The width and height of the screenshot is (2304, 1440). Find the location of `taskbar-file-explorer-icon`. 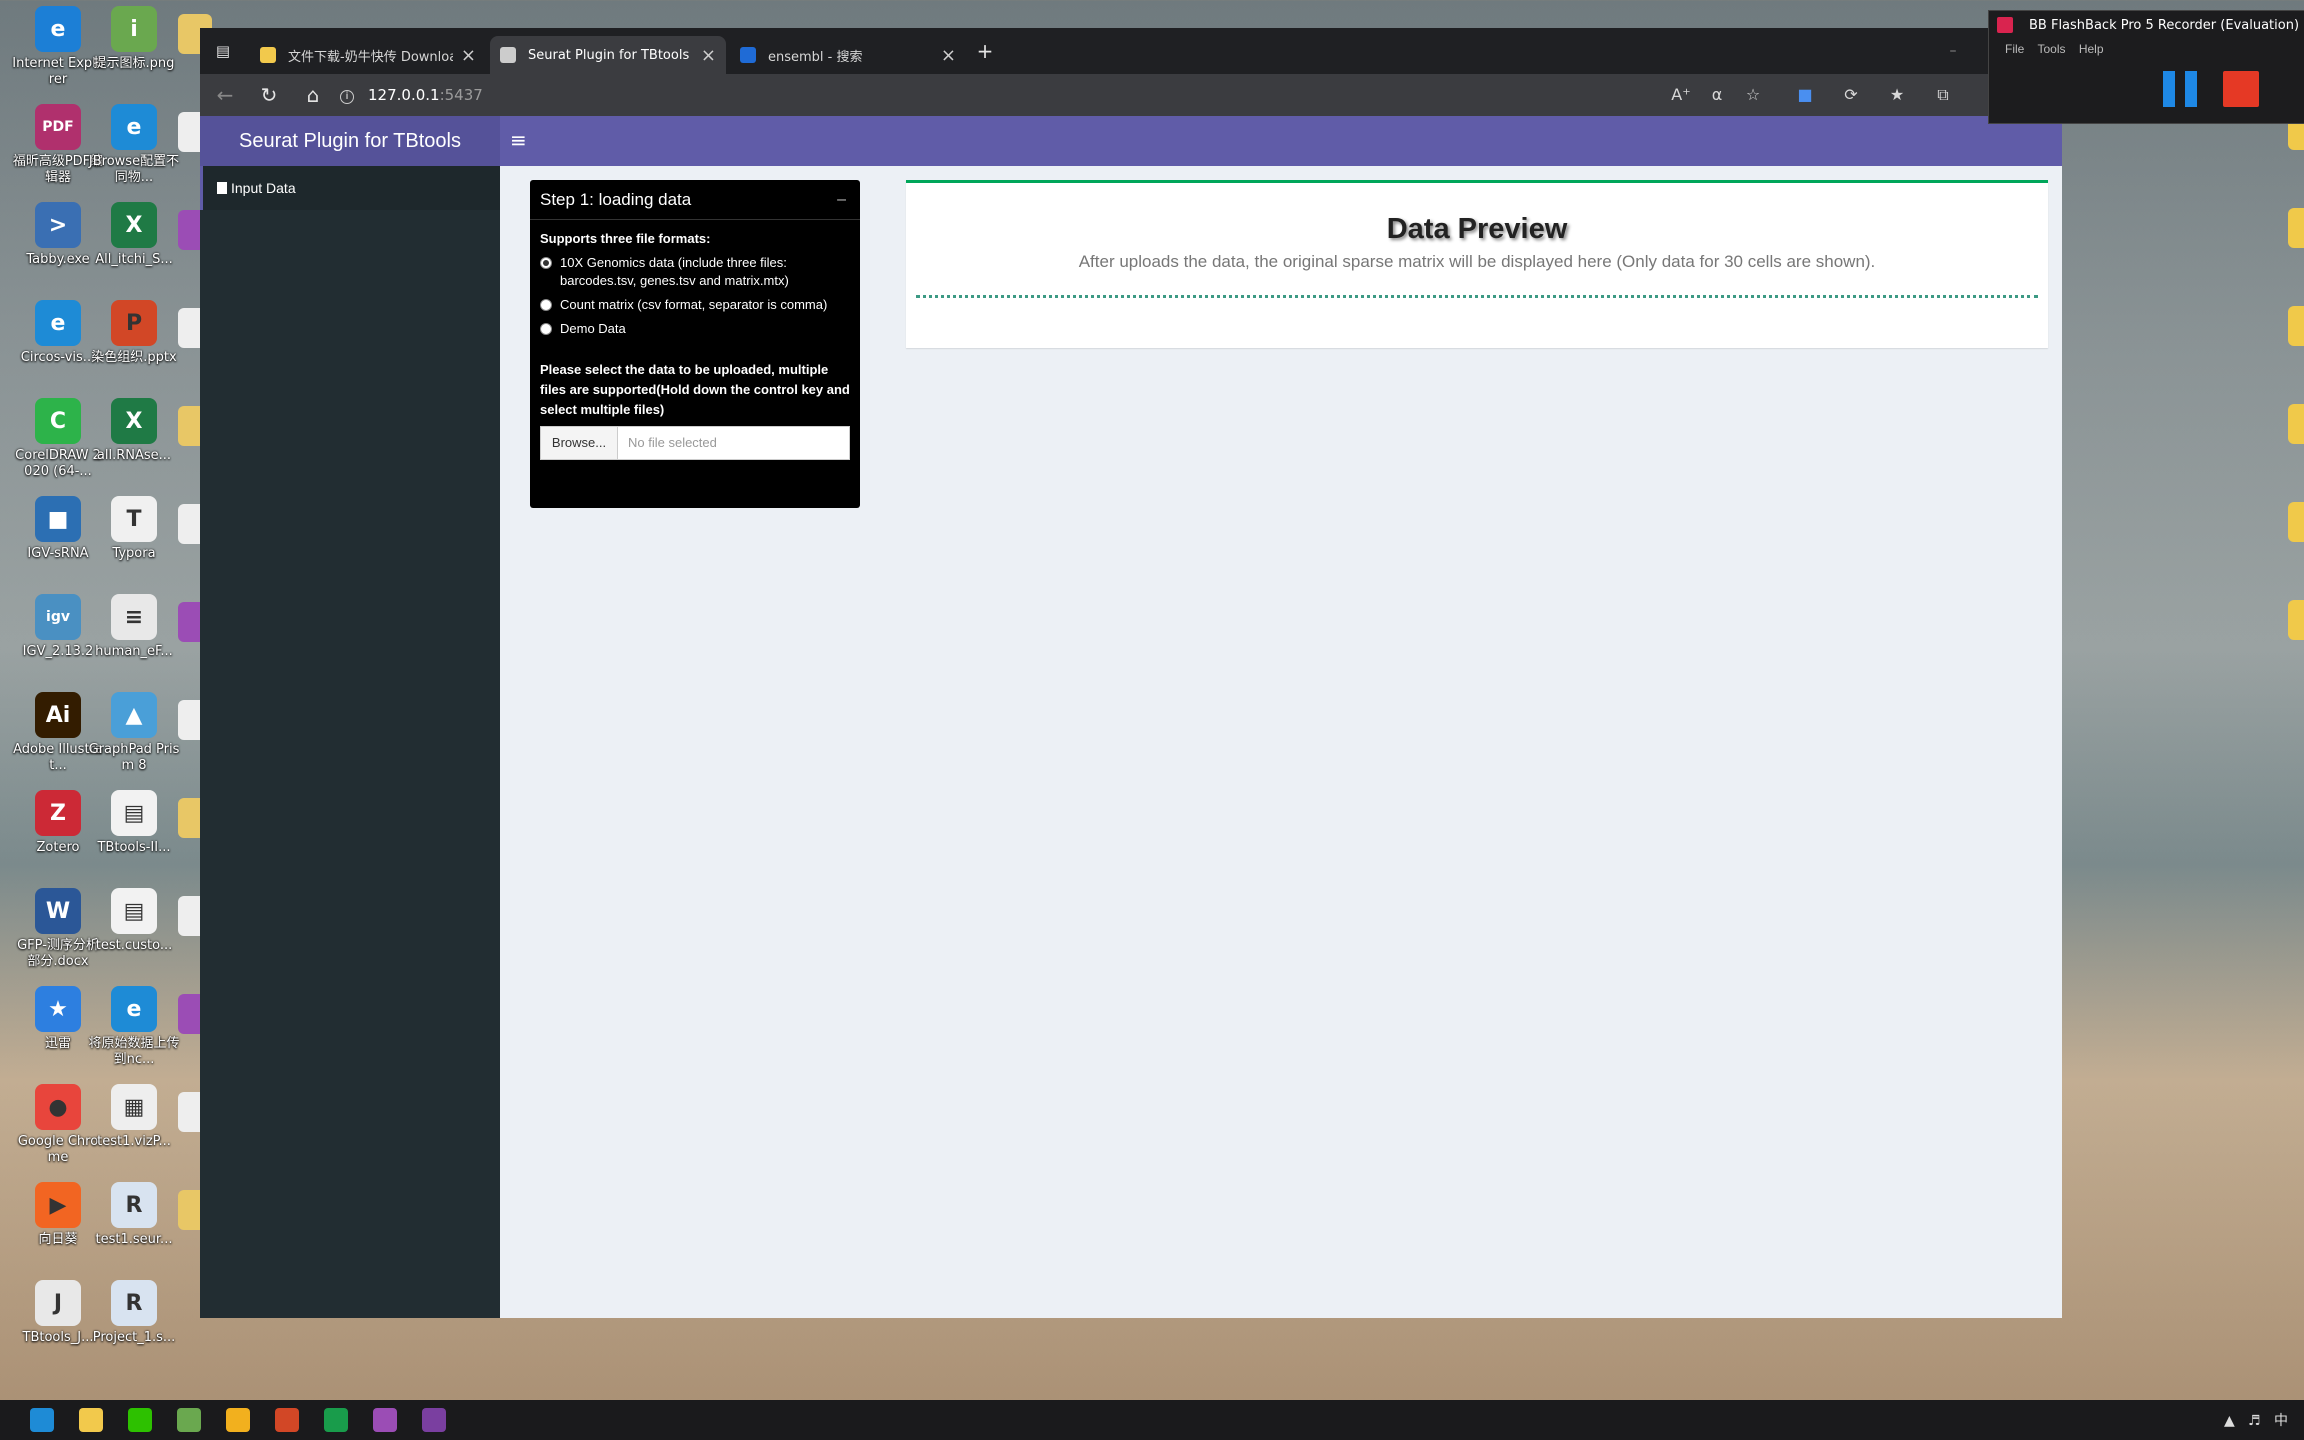

taskbar-file-explorer-icon is located at coordinates (91, 1420).